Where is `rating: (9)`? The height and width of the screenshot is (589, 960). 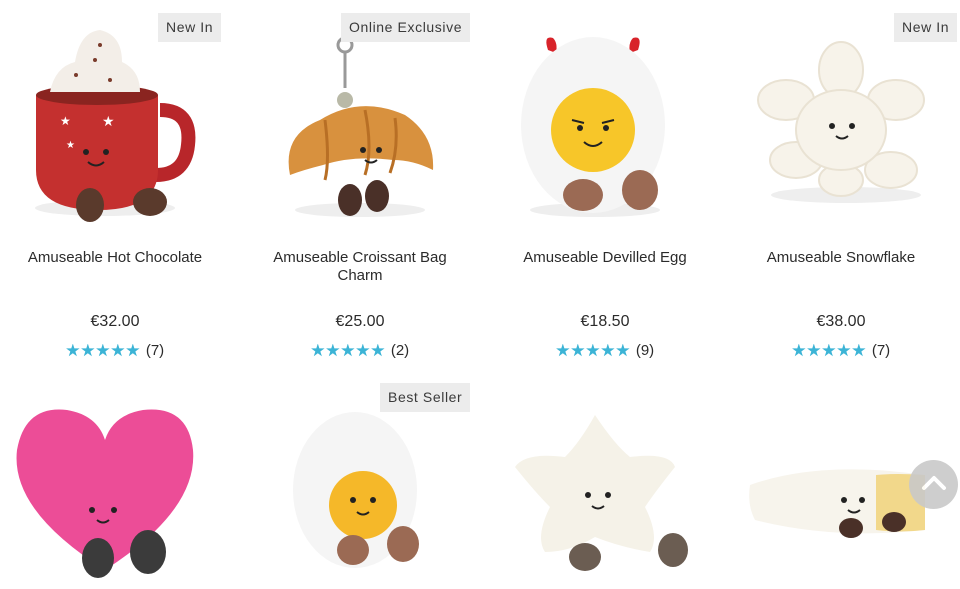
rating: (9) is located at coordinates (605, 350).